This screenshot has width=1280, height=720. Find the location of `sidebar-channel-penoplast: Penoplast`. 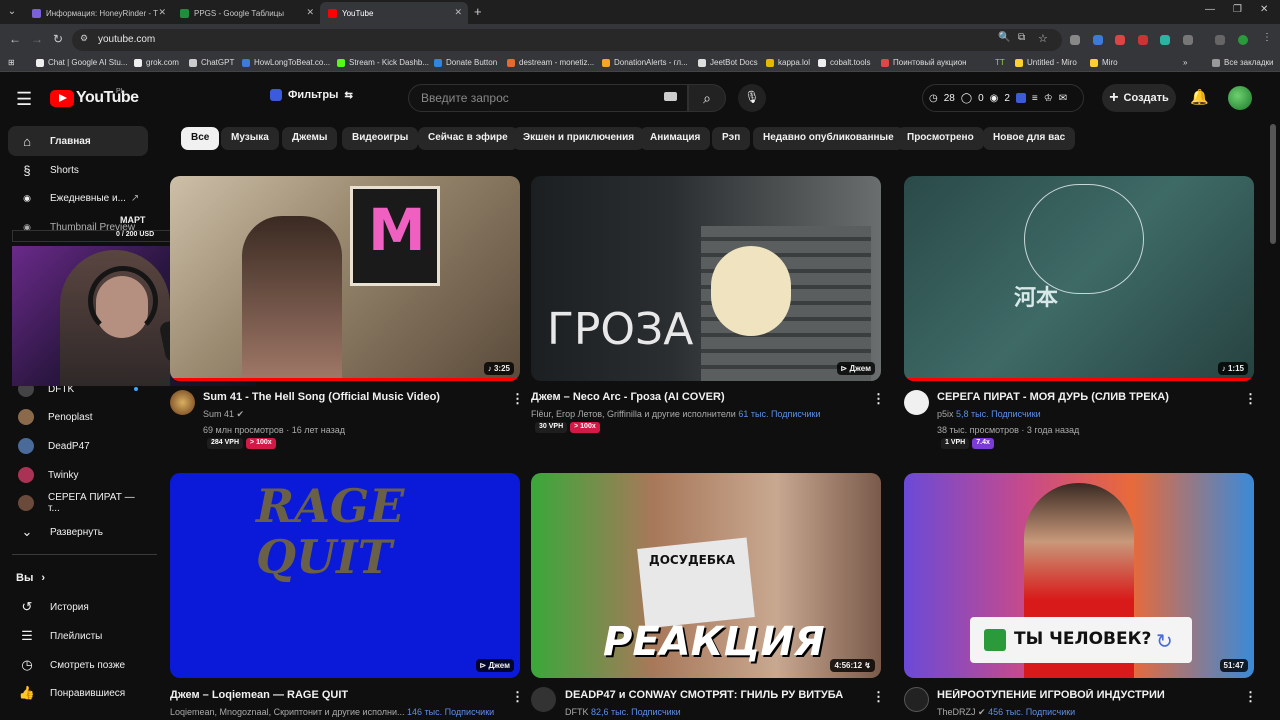

sidebar-channel-penoplast: Penoplast is located at coordinates (78, 417).